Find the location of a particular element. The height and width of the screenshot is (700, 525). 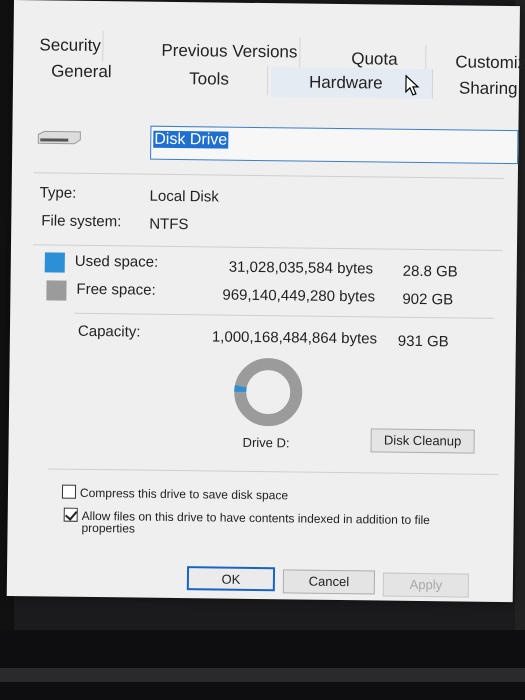

capacity-bytes: 1,000,168,484,864 bytes is located at coordinates (294, 338).